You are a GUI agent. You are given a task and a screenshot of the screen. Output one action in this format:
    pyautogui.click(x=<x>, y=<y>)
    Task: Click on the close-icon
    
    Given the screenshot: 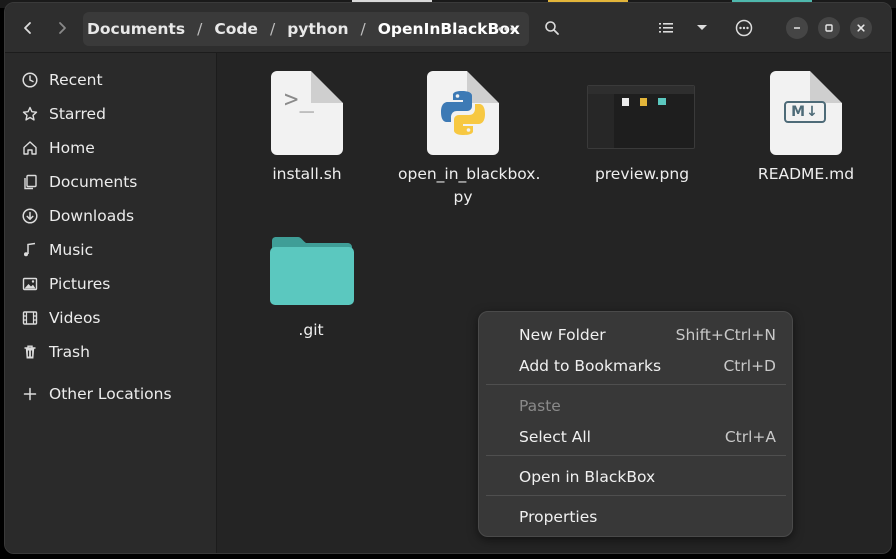 What is the action you would take?
    pyautogui.click(x=861, y=28)
    